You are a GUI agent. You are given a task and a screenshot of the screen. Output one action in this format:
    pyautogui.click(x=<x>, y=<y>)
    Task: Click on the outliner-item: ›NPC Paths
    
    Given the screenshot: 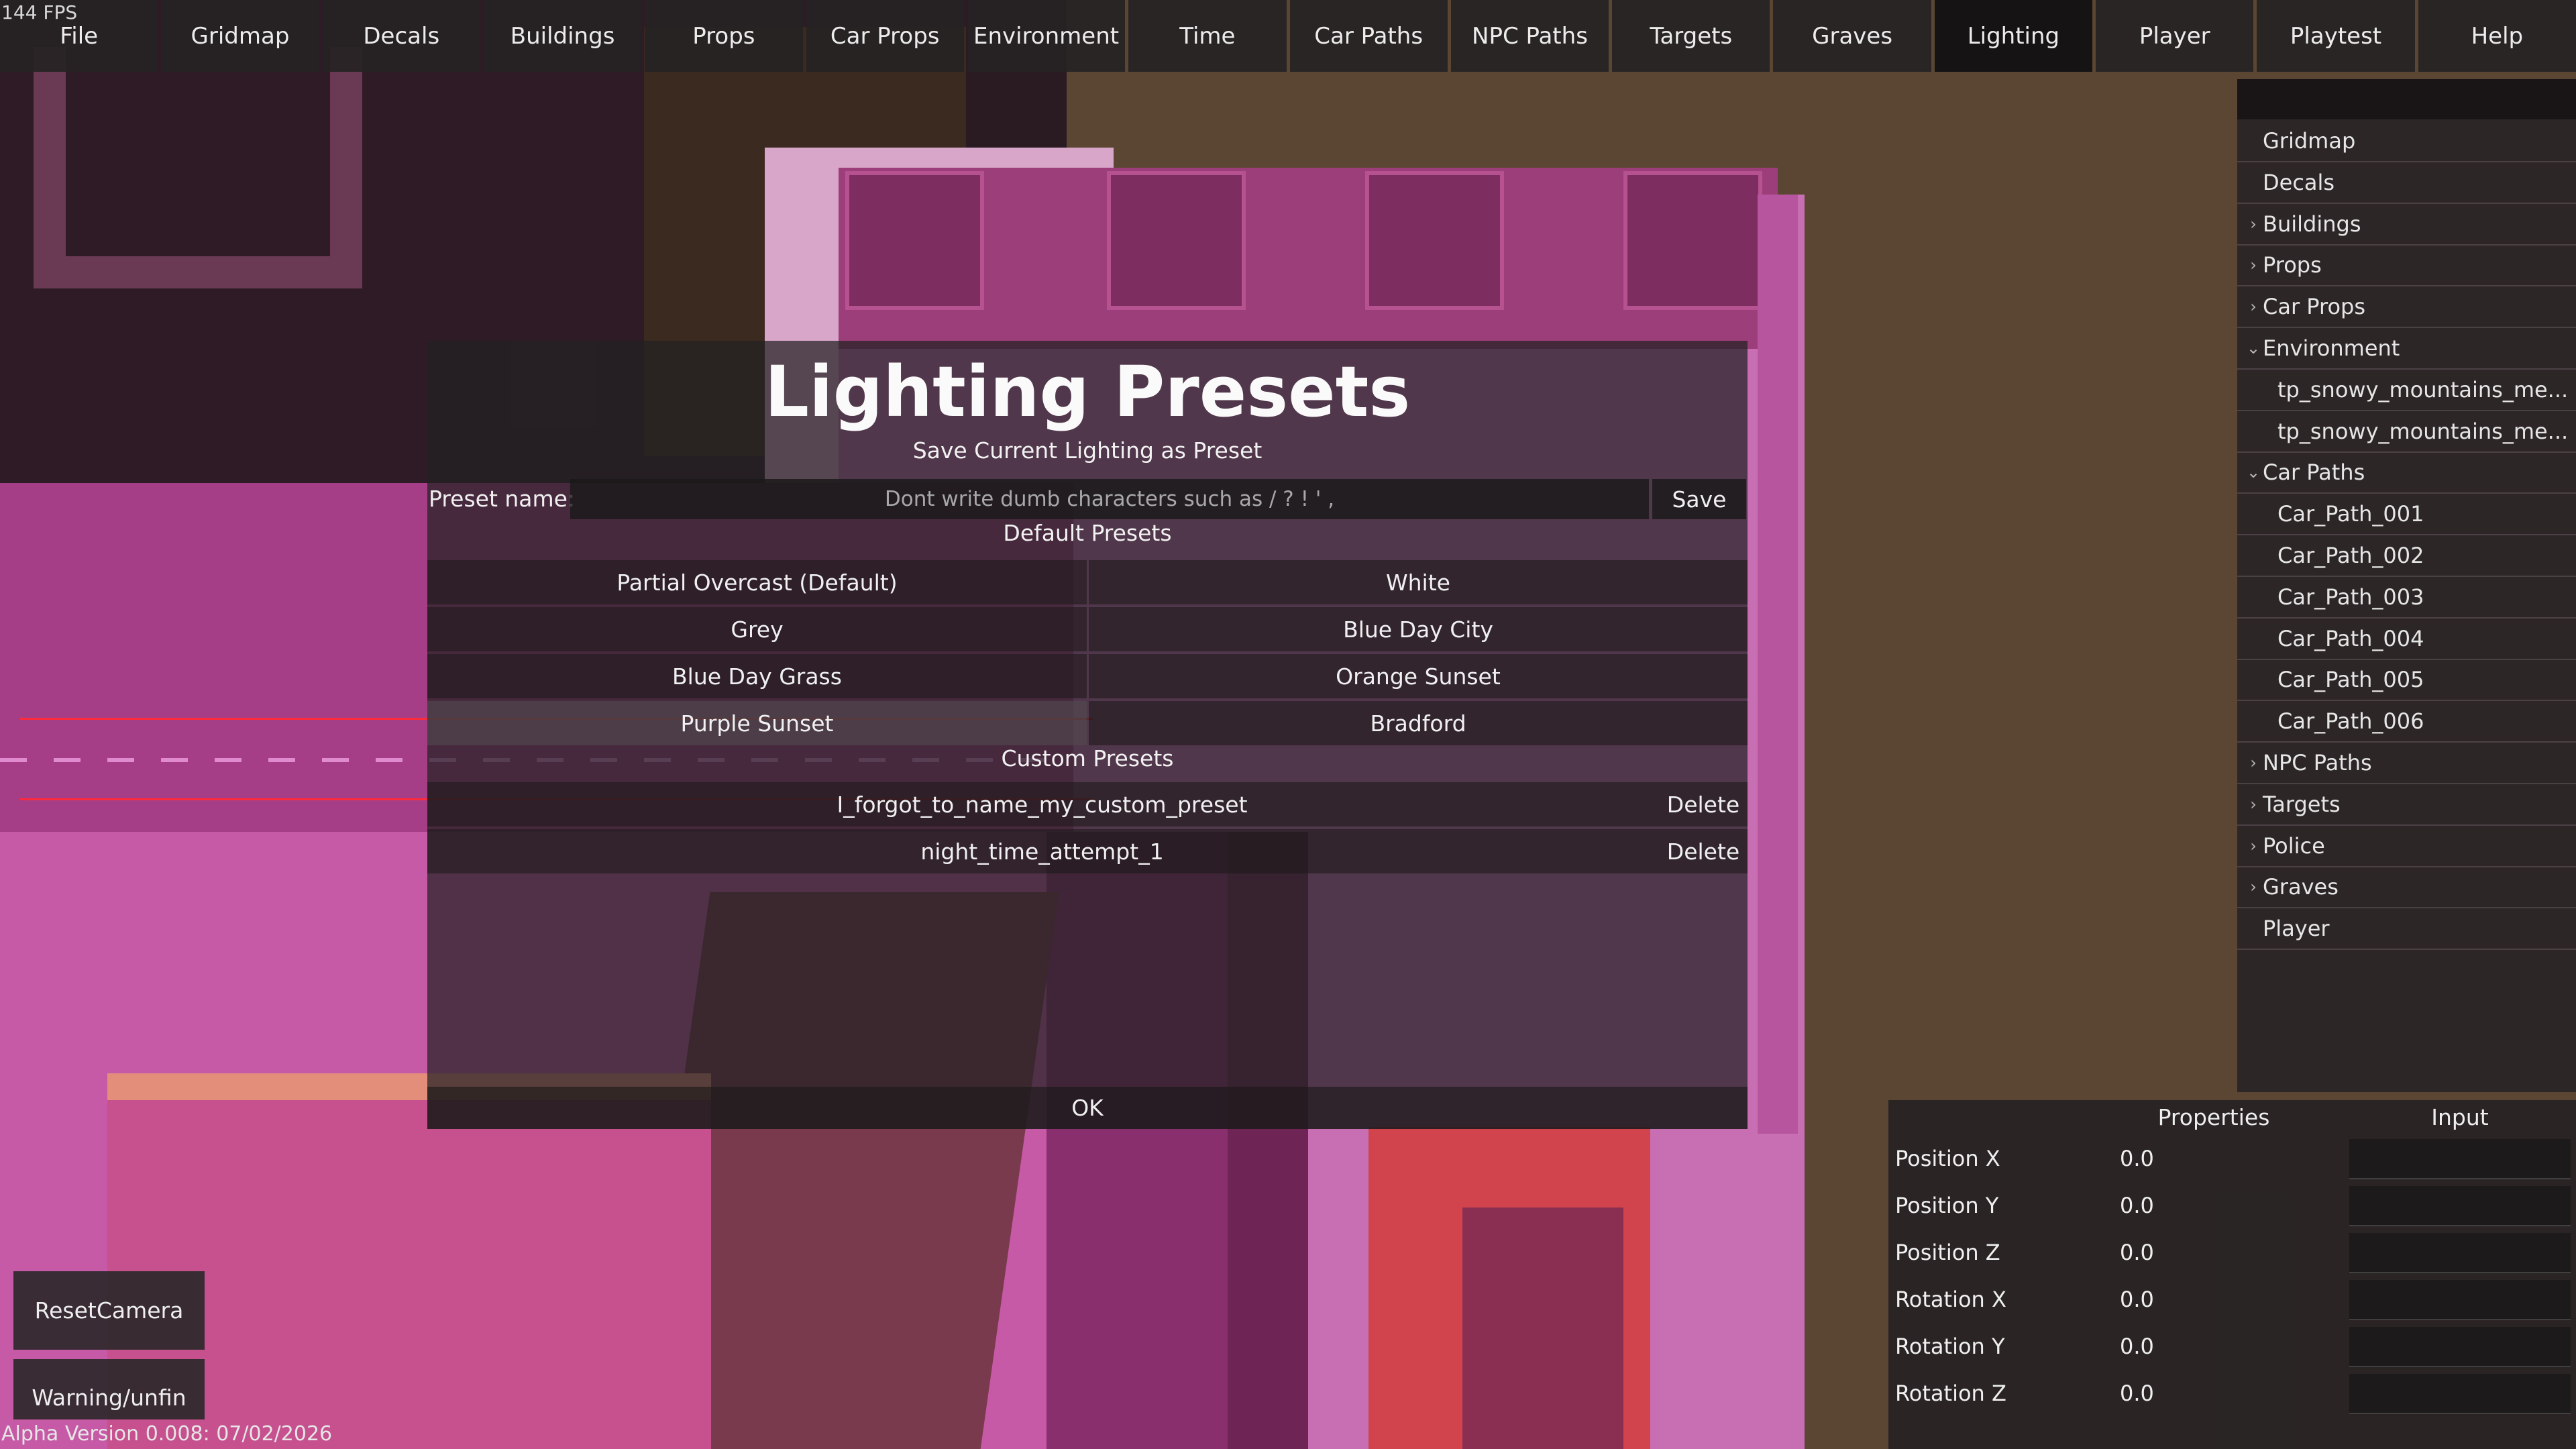 What is the action you would take?
    pyautogui.click(x=2406, y=763)
    